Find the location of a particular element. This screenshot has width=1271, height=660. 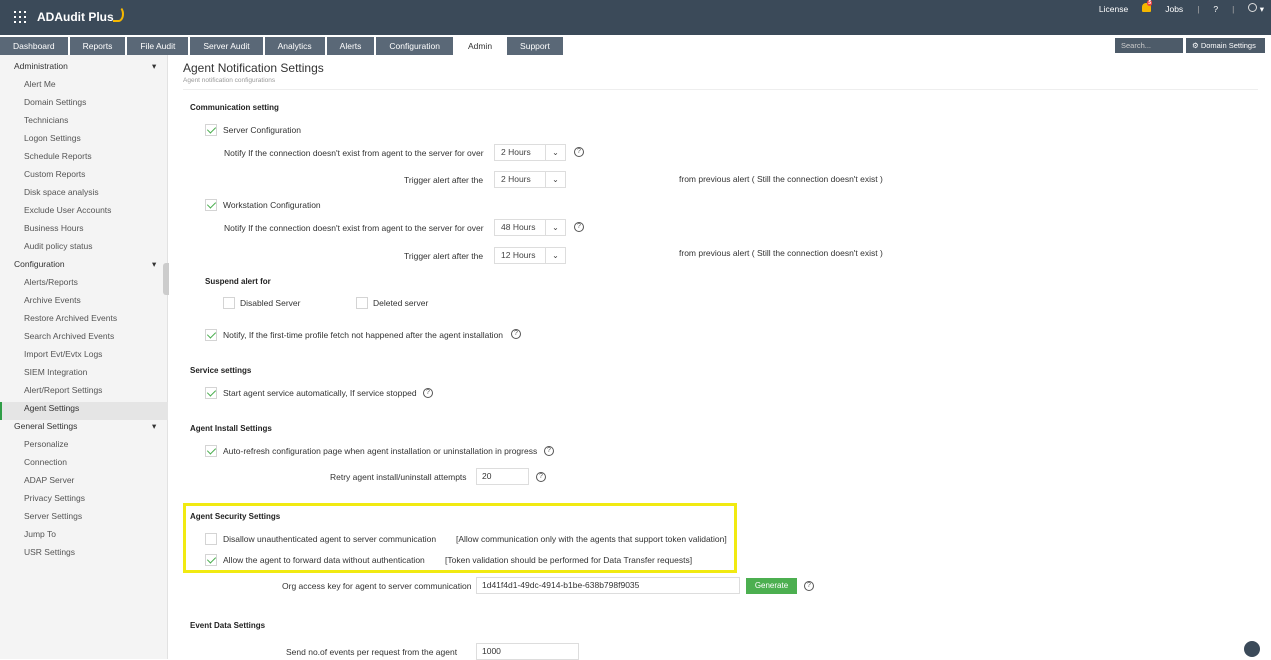

domain-settings-button: ⚙ Domain Settings is located at coordinates (1225, 45).